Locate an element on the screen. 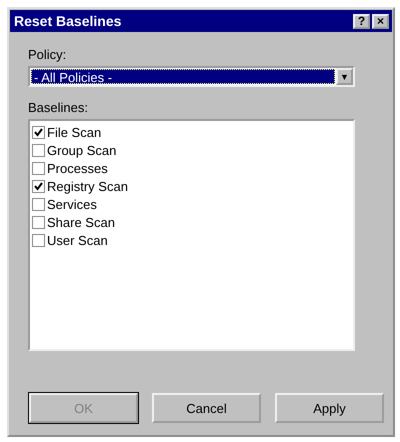 This screenshot has width=400, height=442. window-title: Reset Baselines is located at coordinates (68, 21).